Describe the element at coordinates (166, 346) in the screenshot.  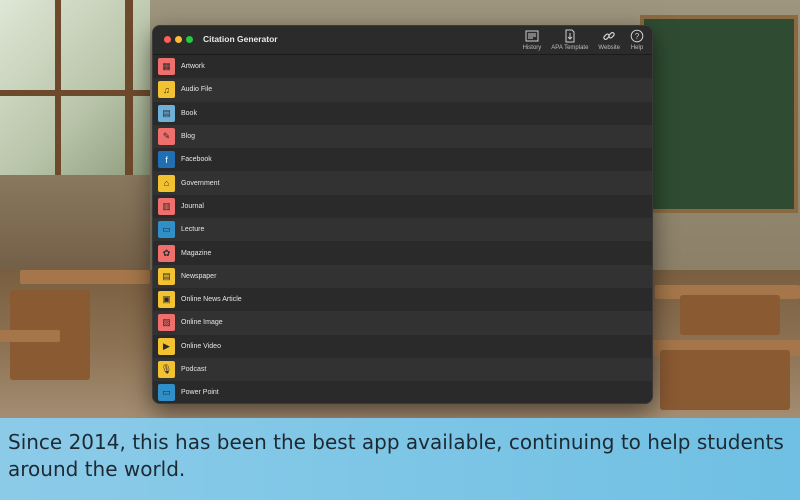
I see `online-video-icon: ▶` at that location.